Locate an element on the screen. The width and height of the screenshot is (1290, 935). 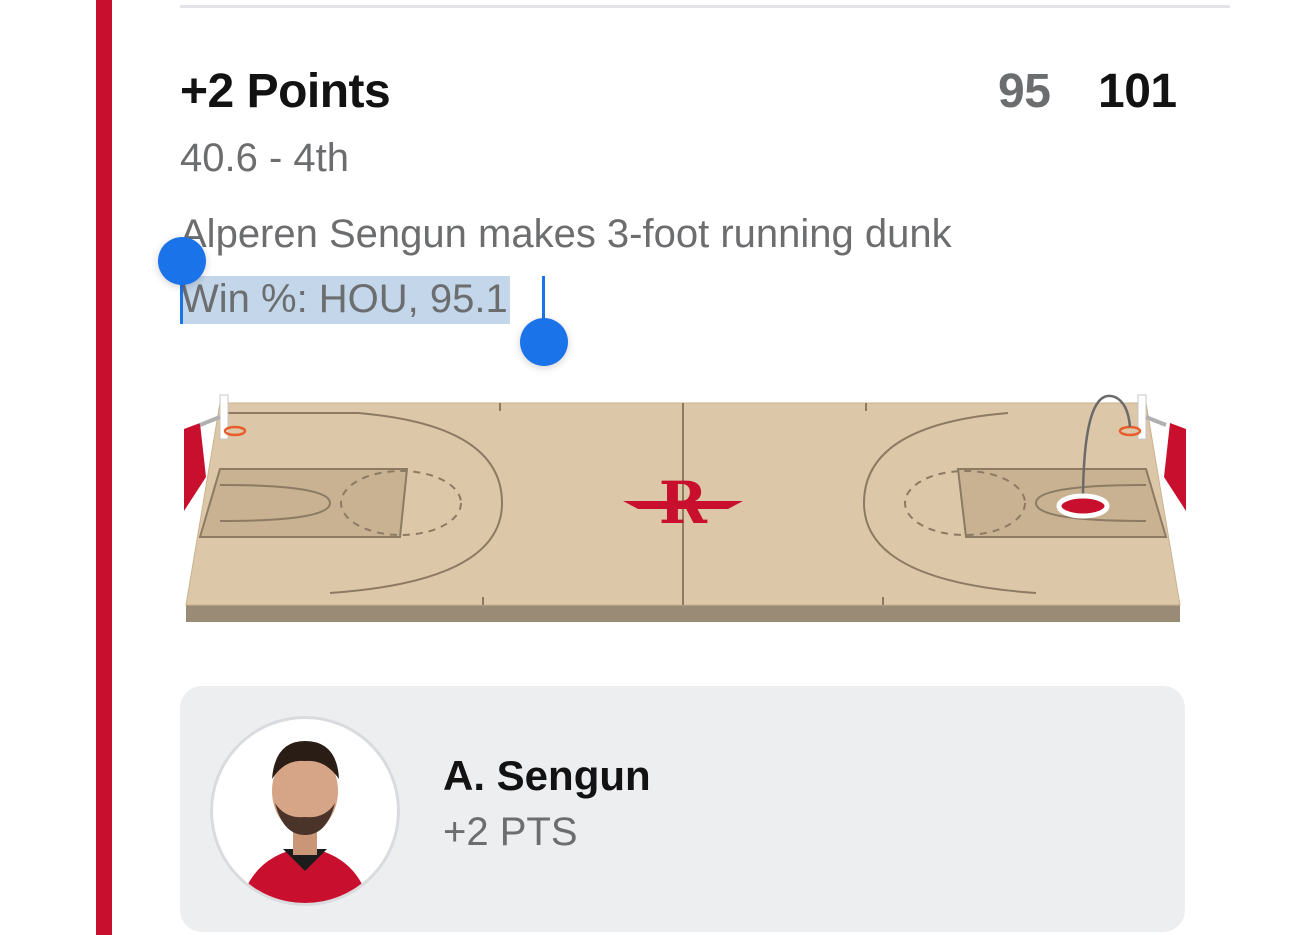
player-headshot is located at coordinates (305, 811).